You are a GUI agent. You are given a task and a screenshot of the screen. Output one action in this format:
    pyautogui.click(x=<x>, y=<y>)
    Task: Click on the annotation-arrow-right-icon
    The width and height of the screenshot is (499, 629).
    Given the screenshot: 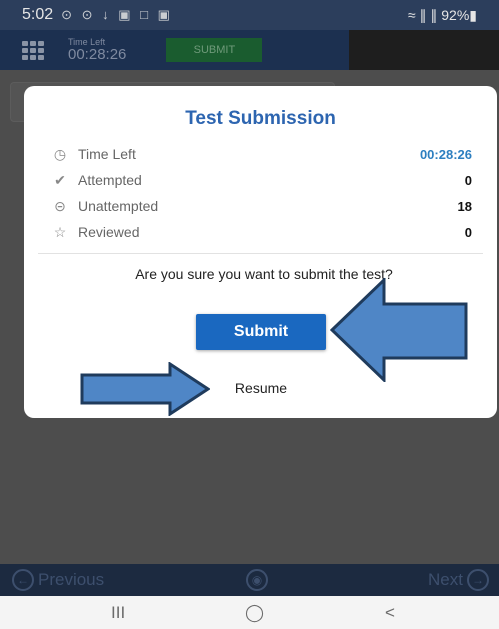 What is the action you would take?
    pyautogui.click(x=145, y=389)
    